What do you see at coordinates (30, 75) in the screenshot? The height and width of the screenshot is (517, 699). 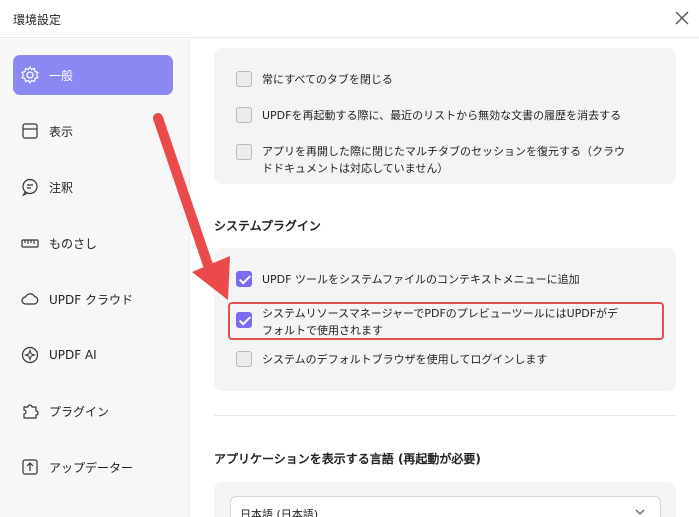 I see `gear-icon` at bounding box center [30, 75].